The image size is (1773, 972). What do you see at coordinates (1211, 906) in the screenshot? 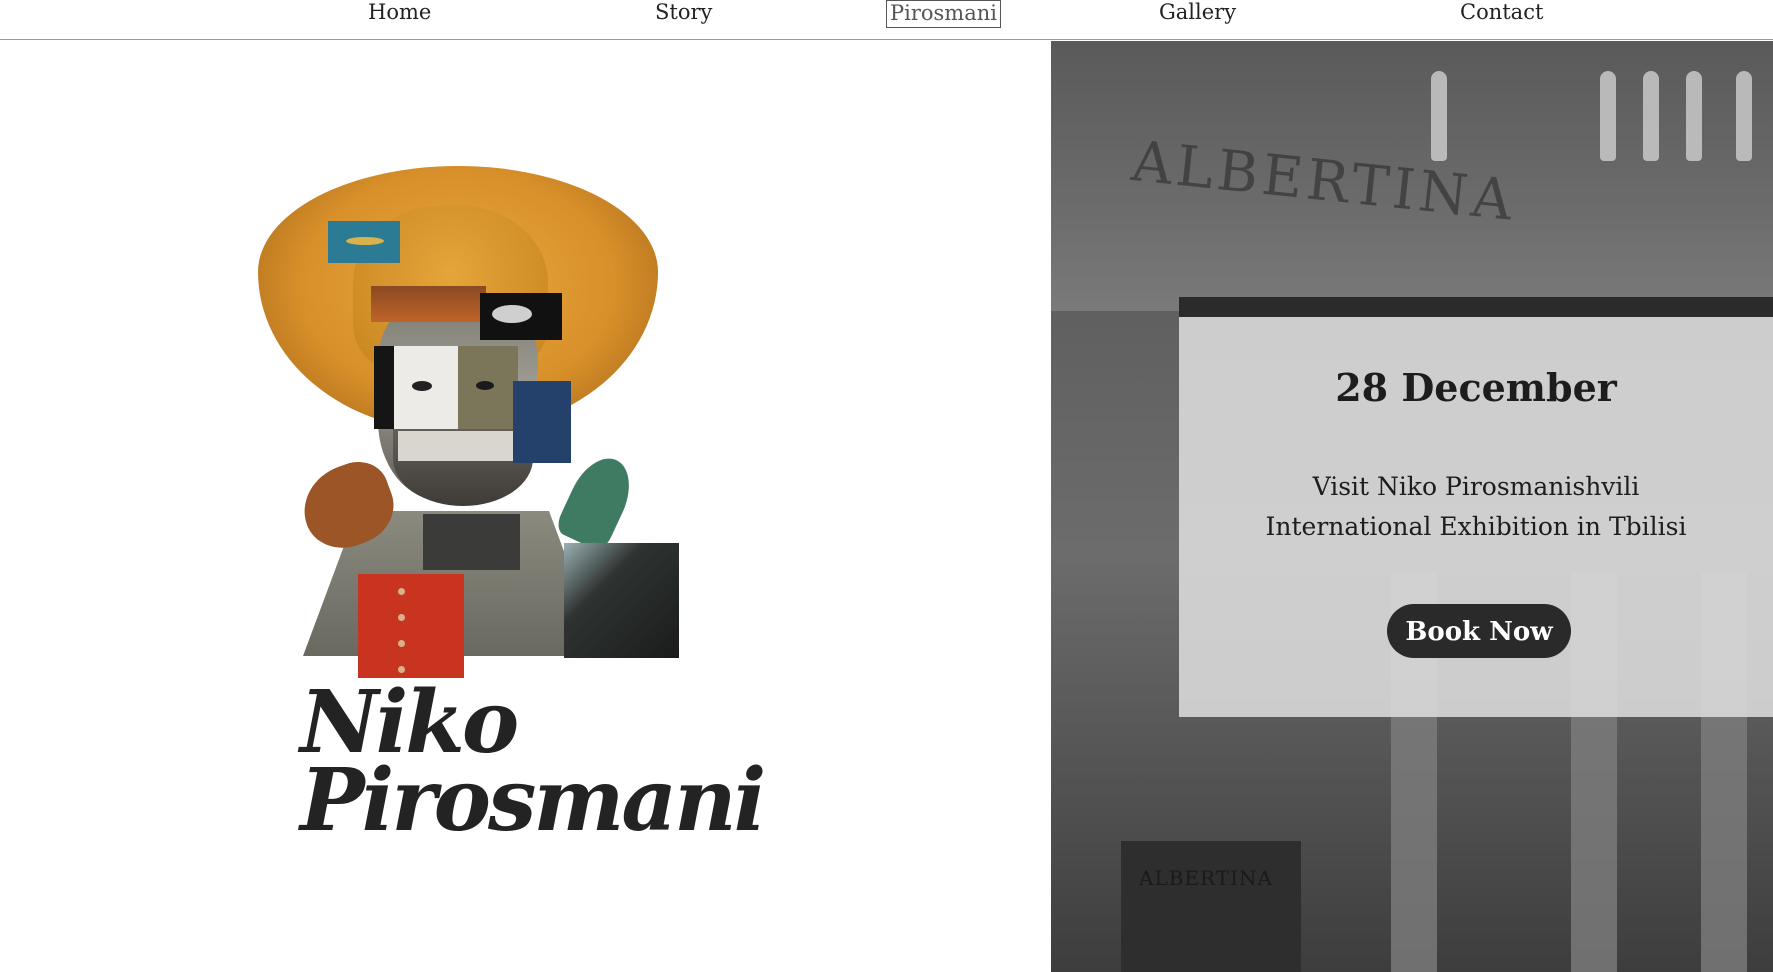
I see `entrance-door` at bounding box center [1211, 906].